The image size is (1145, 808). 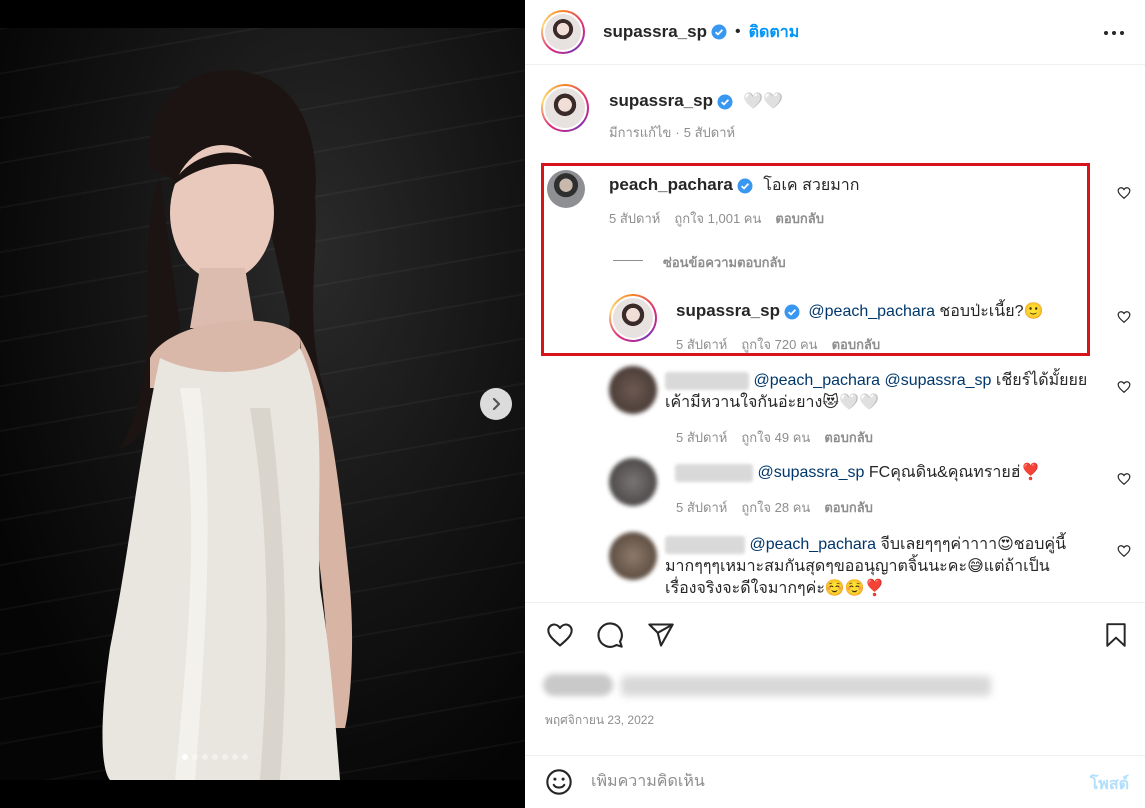 I want to click on caption-username: supassra_sp, so click(x=661, y=100).